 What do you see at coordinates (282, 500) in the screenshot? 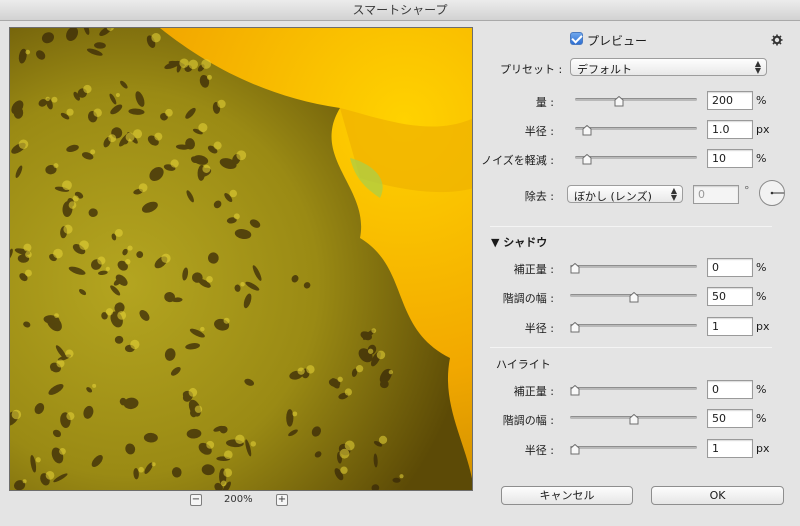
I see `zoom-in-button: +` at bounding box center [282, 500].